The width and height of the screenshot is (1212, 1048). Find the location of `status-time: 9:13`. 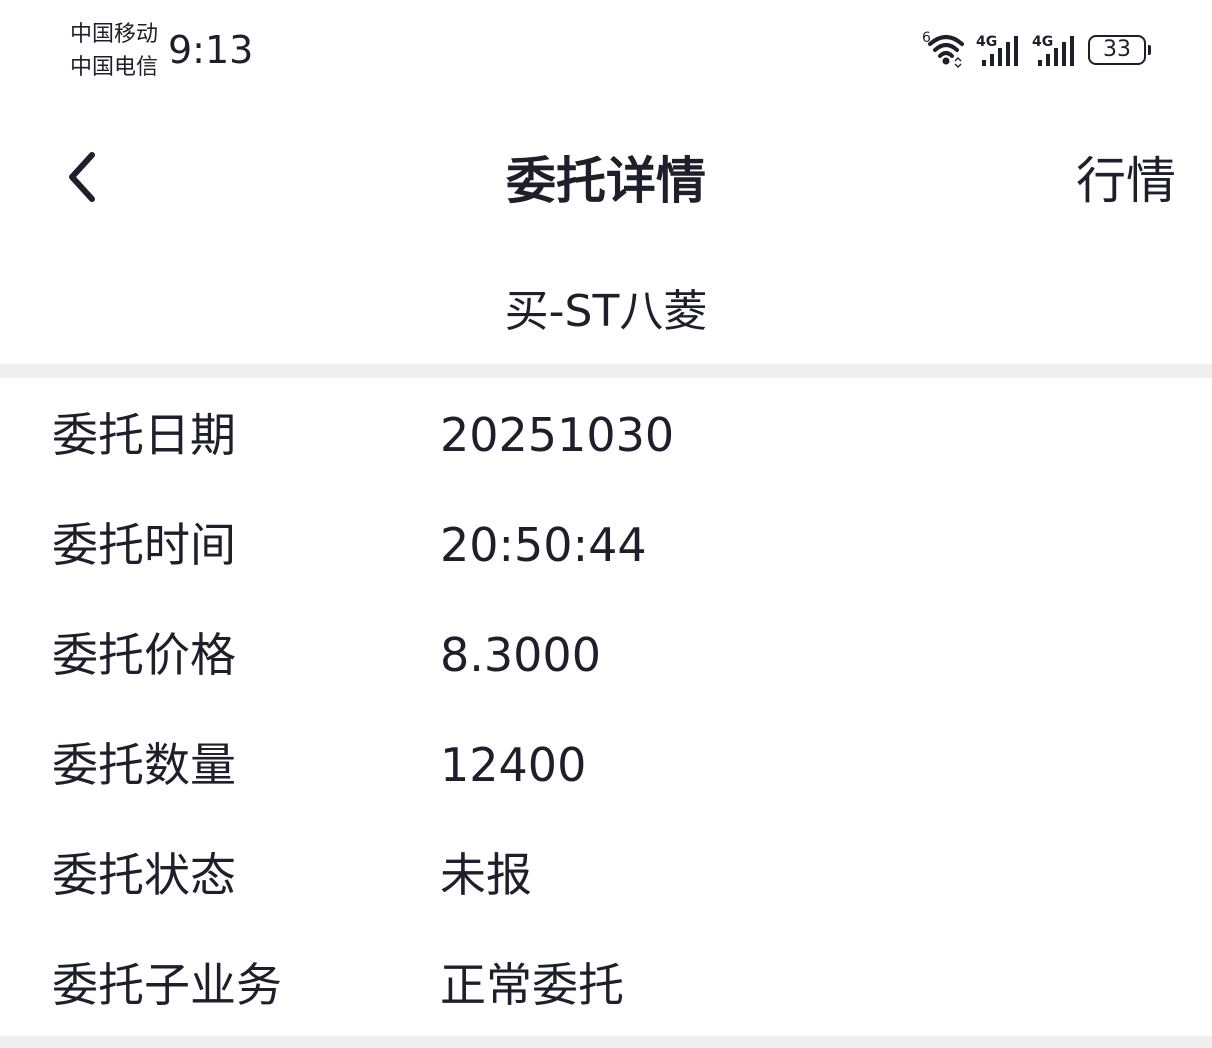

status-time: 9:13 is located at coordinates (211, 50).